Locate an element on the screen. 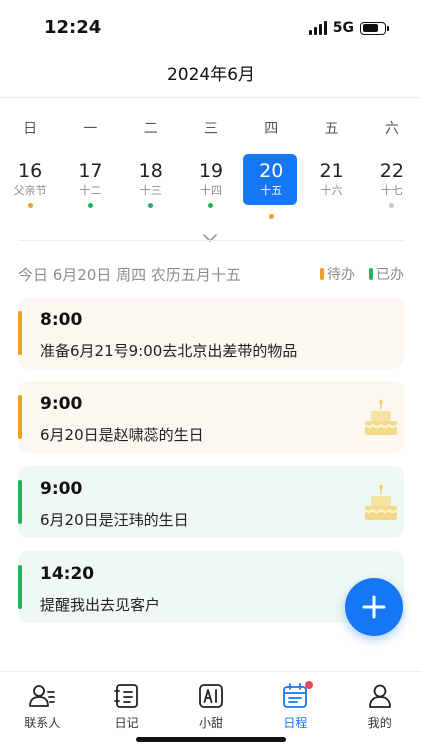 The image size is (422, 750). date-cell-19: 19 十四 is located at coordinates (211, 185).